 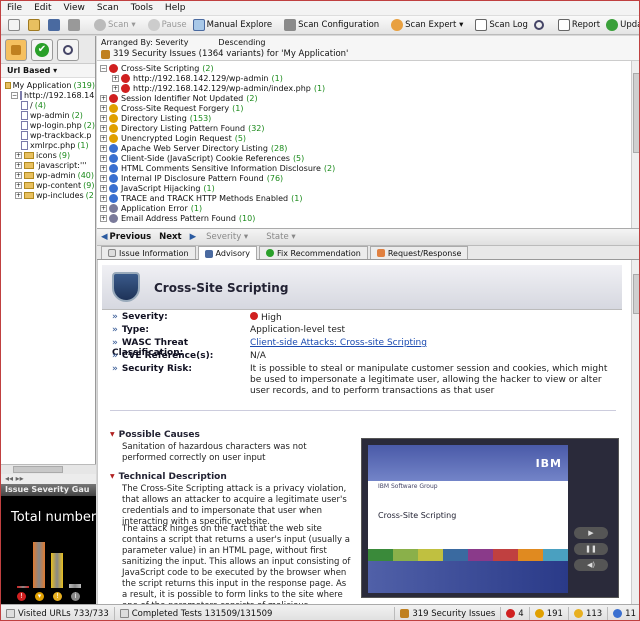 I want to click on remediation-view-button: ✔, so click(x=42, y=49).